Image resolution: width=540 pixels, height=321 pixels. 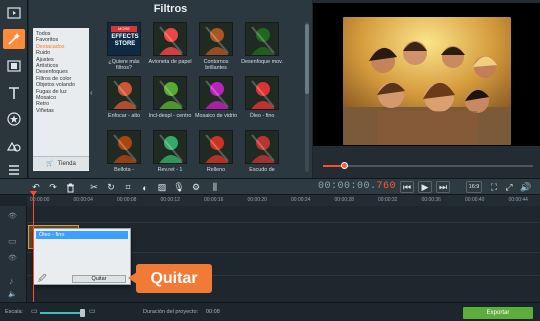 I want to click on filter-thumbnail-label: Escudo de, so click(x=262, y=170).